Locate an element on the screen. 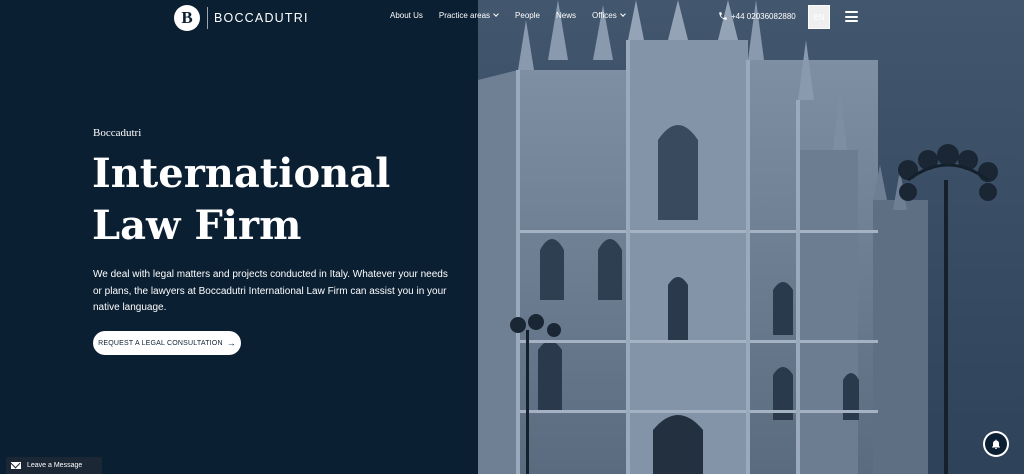 This screenshot has width=1024, height=474. logo-divider is located at coordinates (207, 18).